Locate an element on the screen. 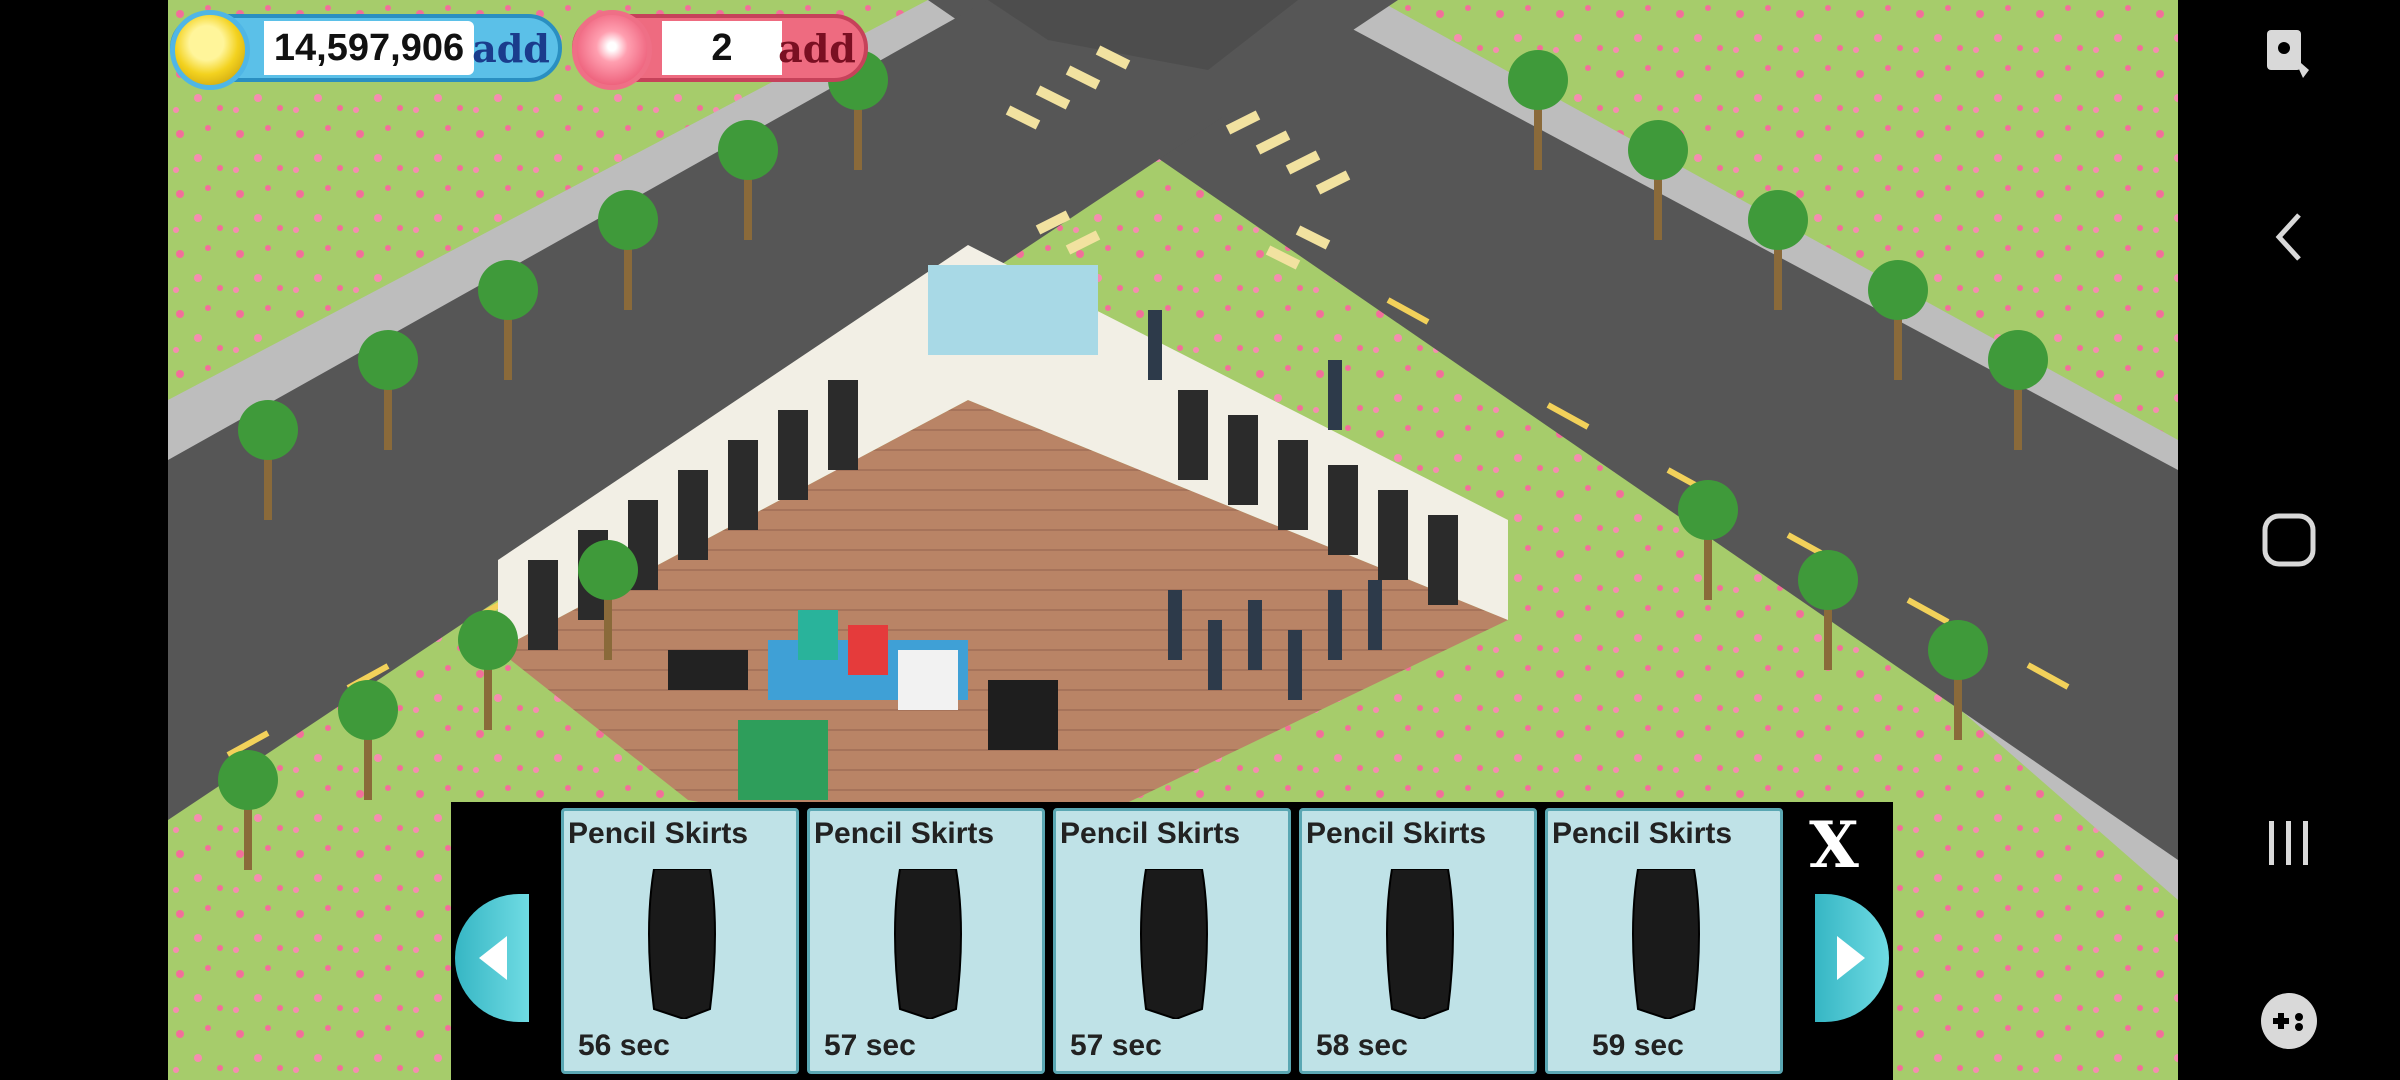 The image size is (2400, 1080). add-gems-button: add is located at coordinates (817, 48).